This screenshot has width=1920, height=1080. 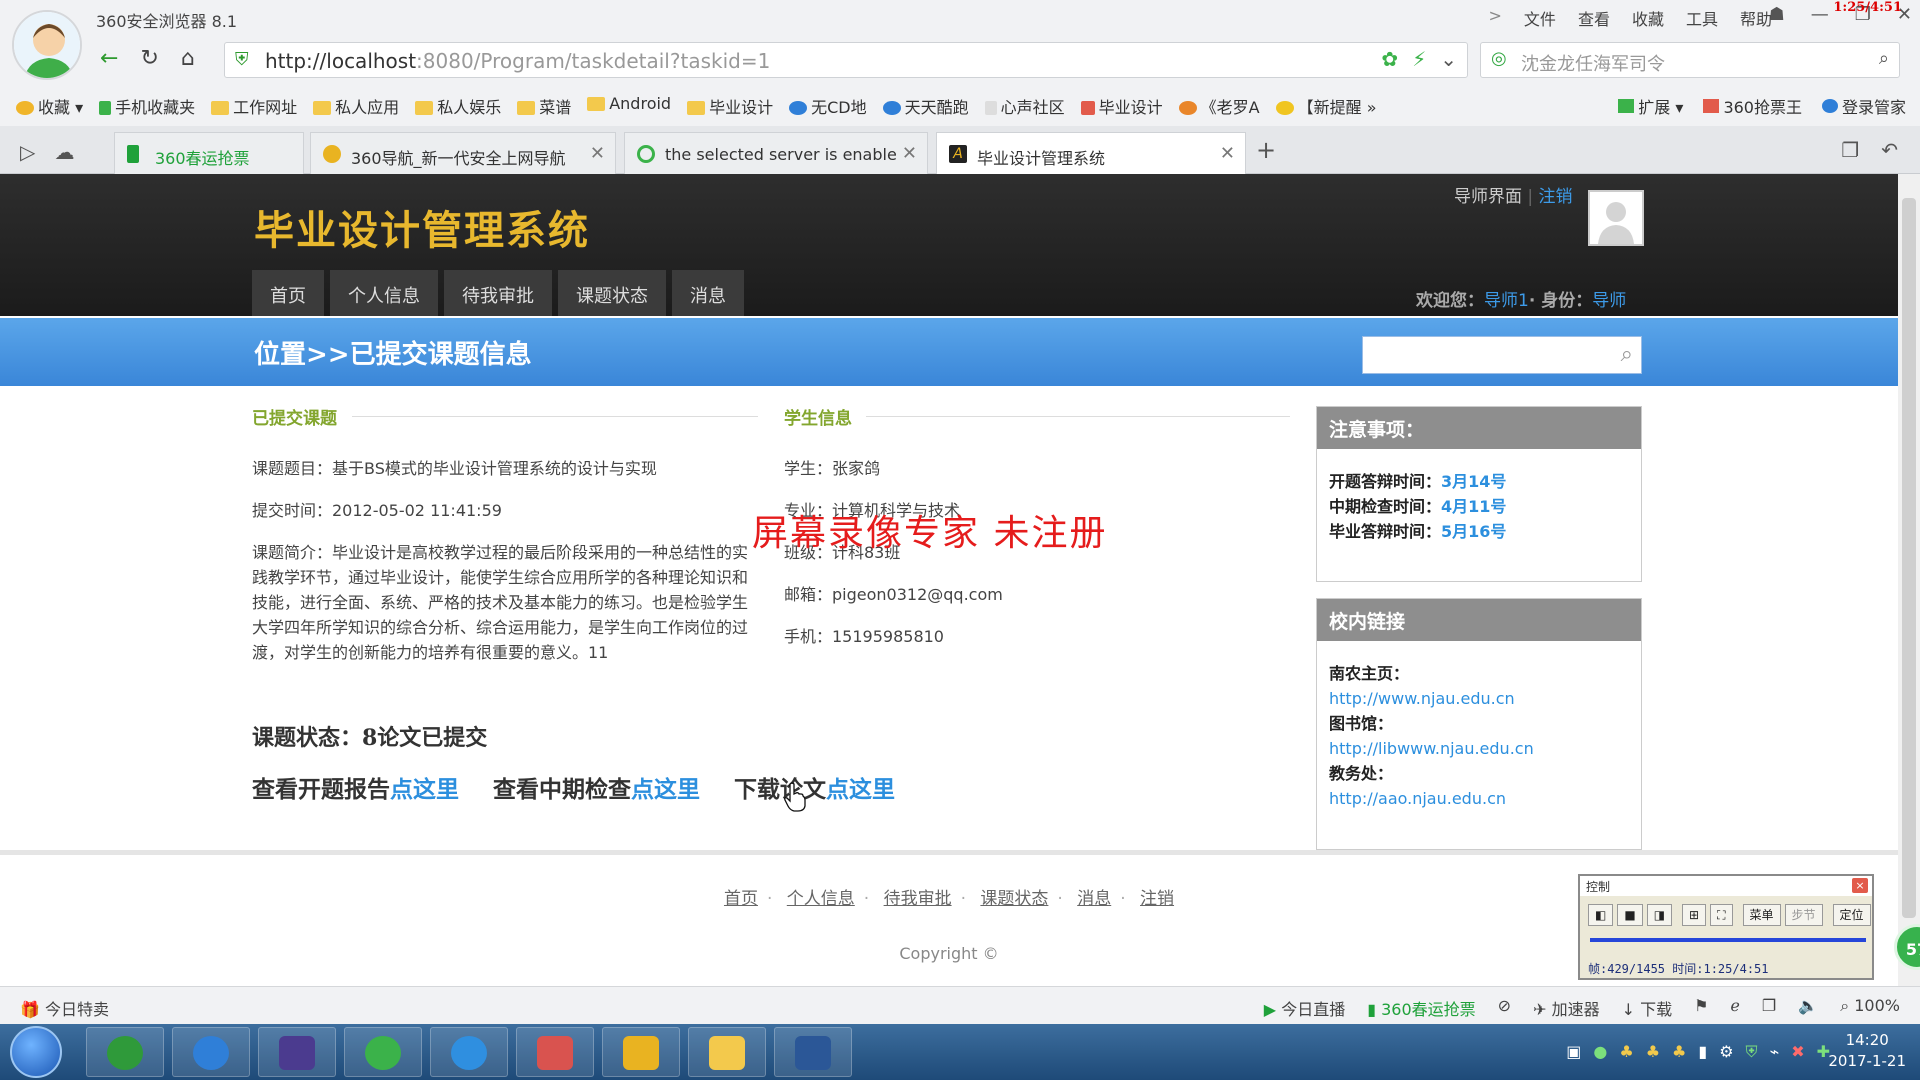 What do you see at coordinates (36, 1052) in the screenshot?
I see `windows-start-icon` at bounding box center [36, 1052].